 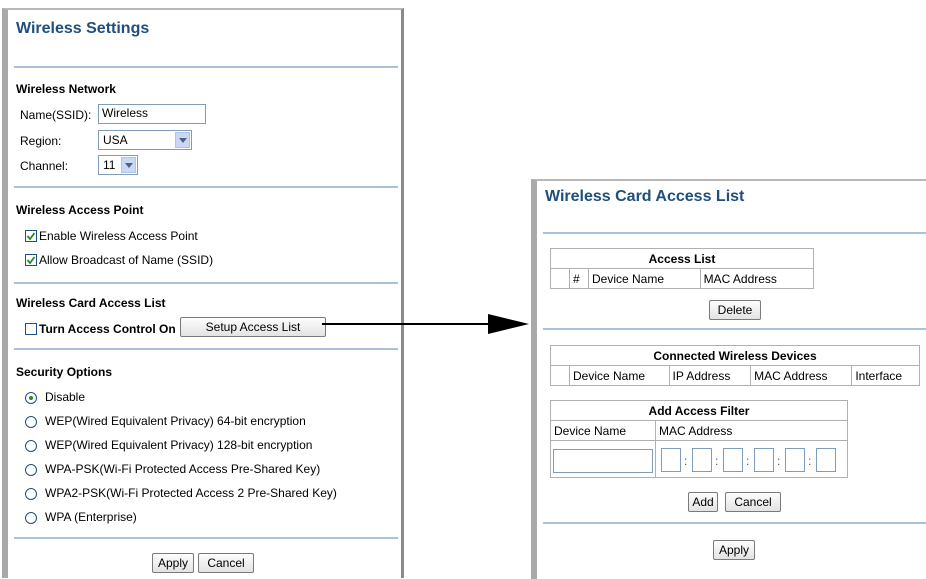 I want to click on add-button: Add, so click(x=703, y=502).